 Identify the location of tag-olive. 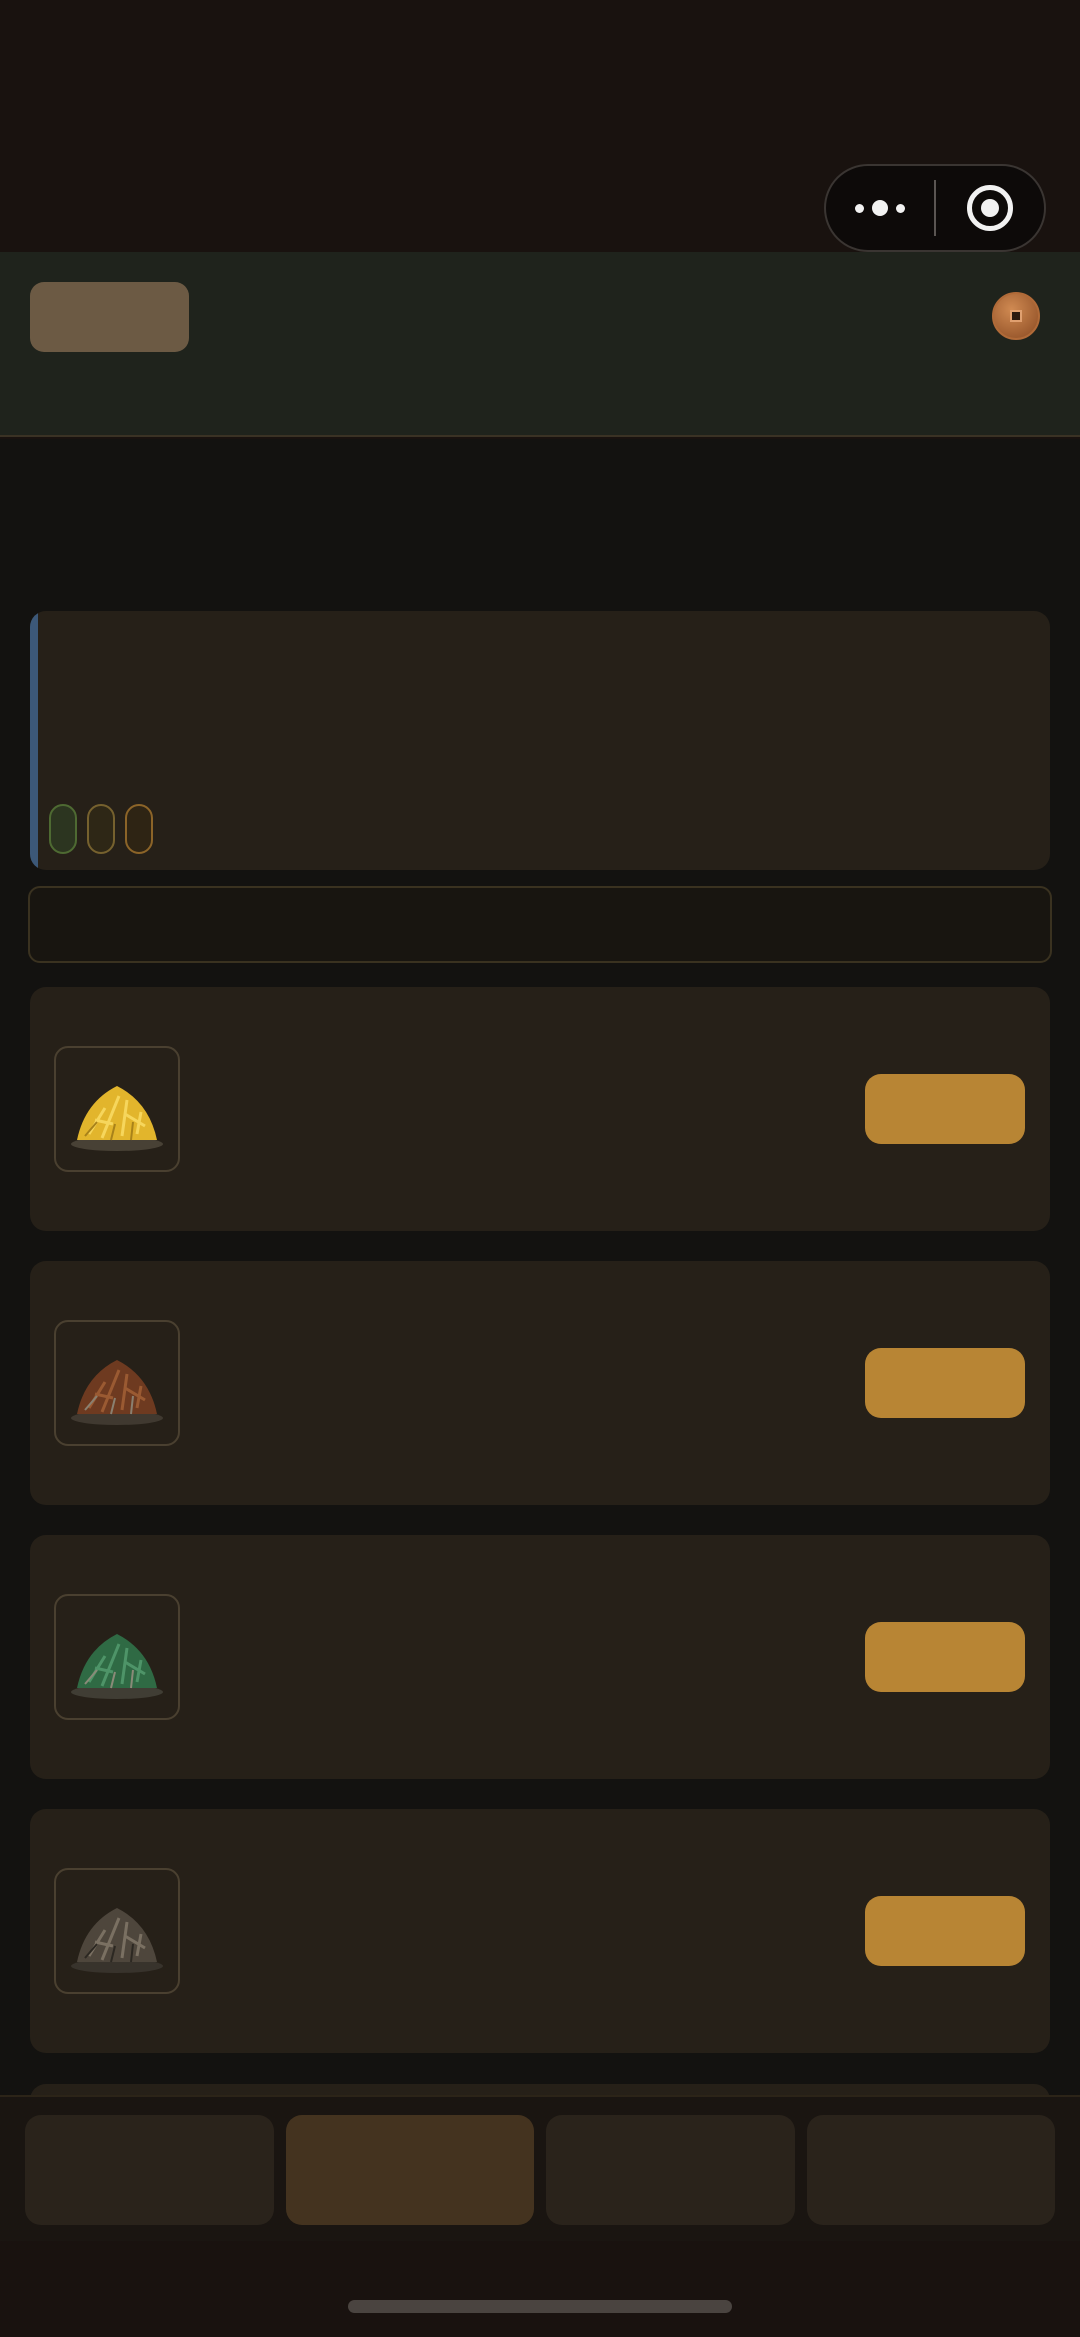
(101, 829).